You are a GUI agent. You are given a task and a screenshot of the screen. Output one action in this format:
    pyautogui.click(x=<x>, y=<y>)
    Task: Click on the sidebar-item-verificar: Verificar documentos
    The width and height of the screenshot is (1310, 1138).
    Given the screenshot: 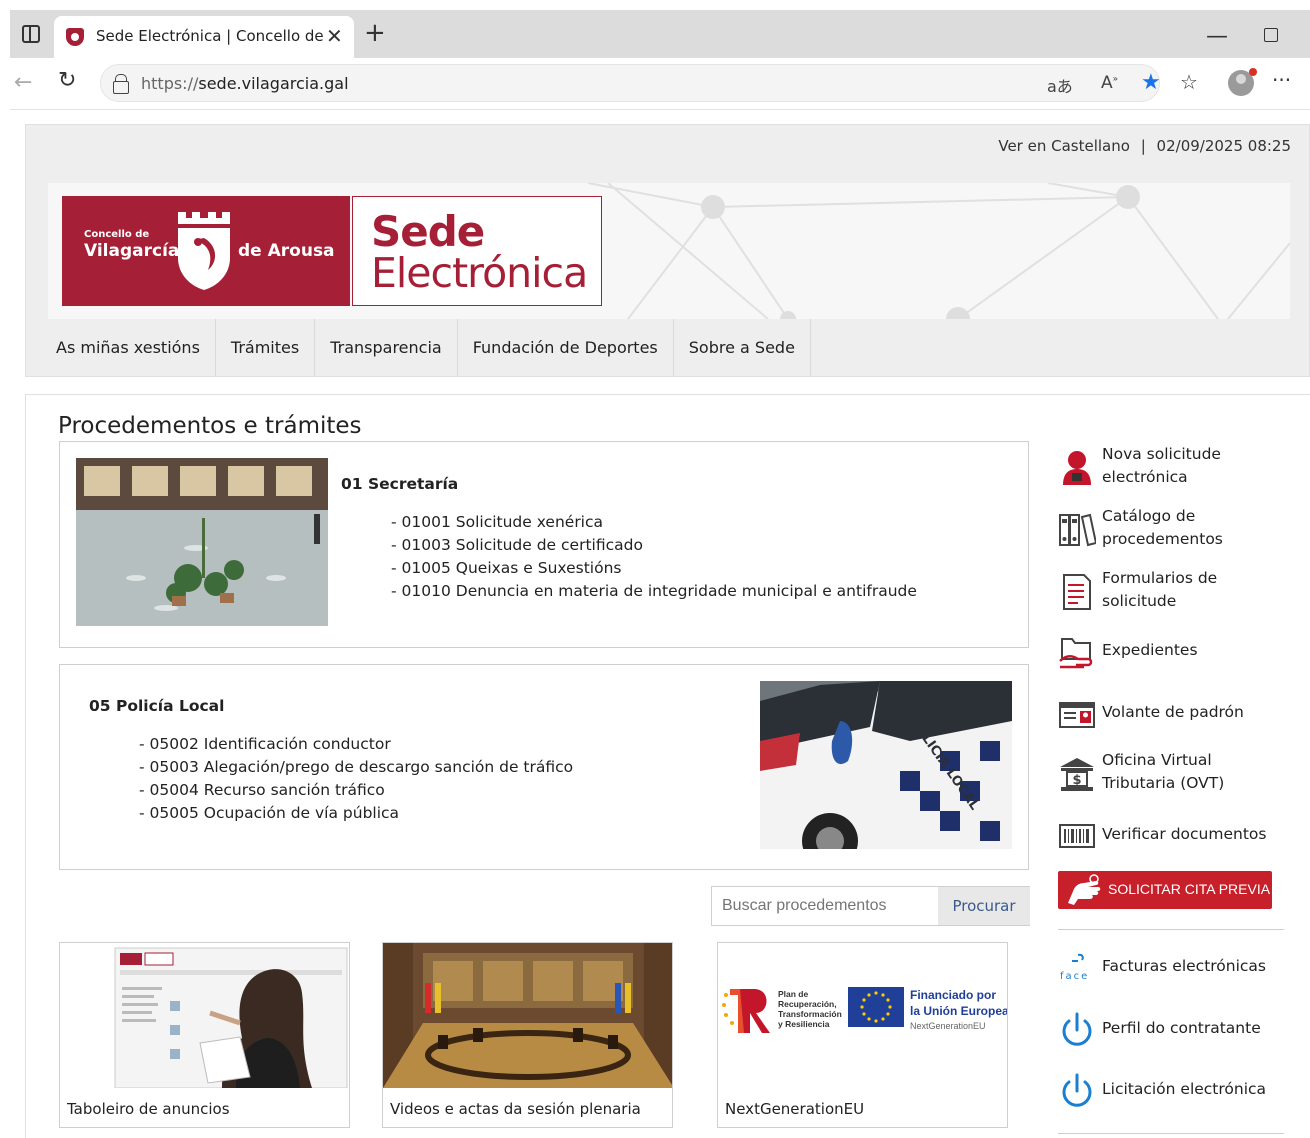 What is the action you would take?
    pyautogui.click(x=1171, y=836)
    